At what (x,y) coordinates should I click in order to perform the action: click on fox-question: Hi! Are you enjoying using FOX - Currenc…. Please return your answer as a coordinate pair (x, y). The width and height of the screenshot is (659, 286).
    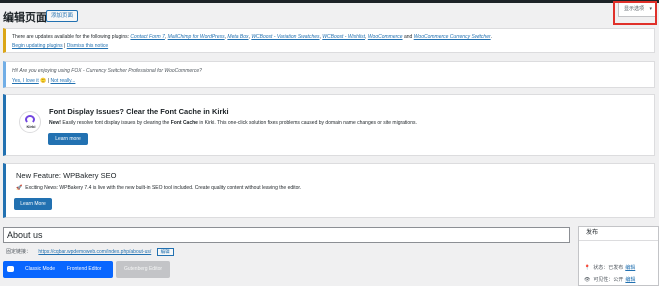
    Looking at the image, I should click on (107, 71).